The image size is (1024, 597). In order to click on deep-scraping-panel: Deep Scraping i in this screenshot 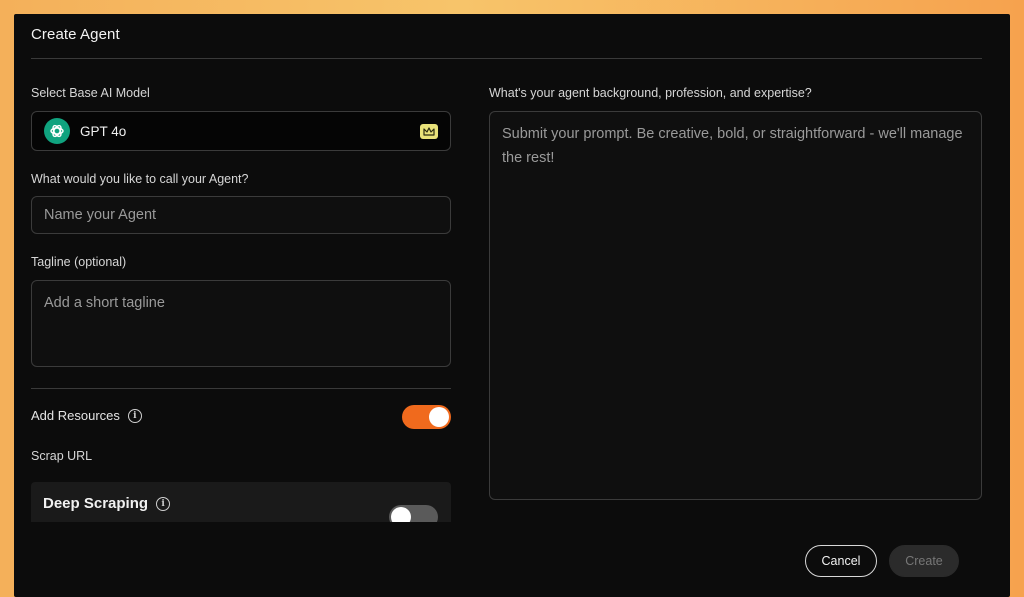, I will do `click(241, 502)`.